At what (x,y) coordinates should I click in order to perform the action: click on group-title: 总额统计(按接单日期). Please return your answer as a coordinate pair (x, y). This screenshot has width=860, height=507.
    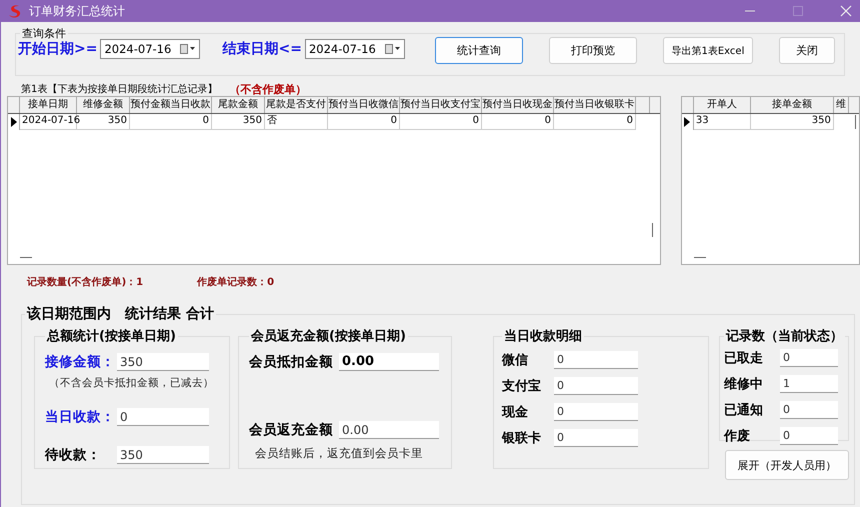
    Looking at the image, I should click on (111, 336).